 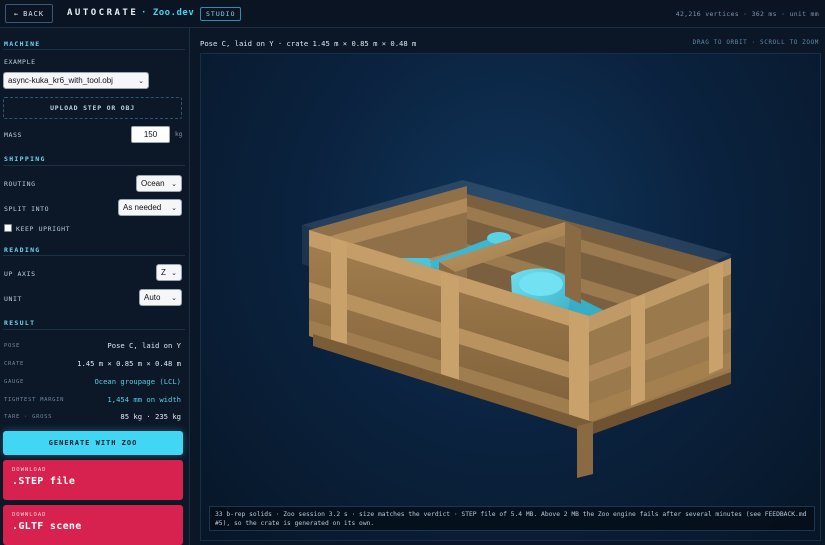 I want to click on unit-select: Auto ⌄, so click(x=160, y=297).